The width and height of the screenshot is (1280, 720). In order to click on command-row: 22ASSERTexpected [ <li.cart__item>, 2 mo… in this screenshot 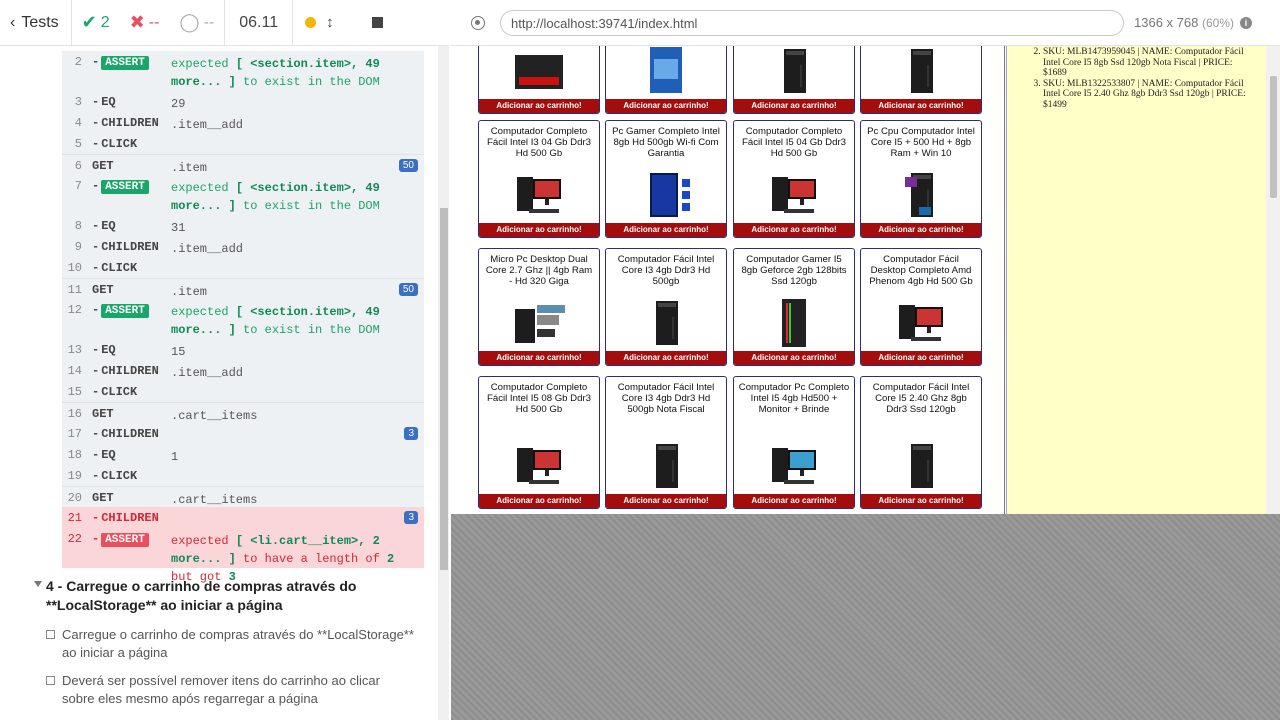, I will do `click(243, 556)`.